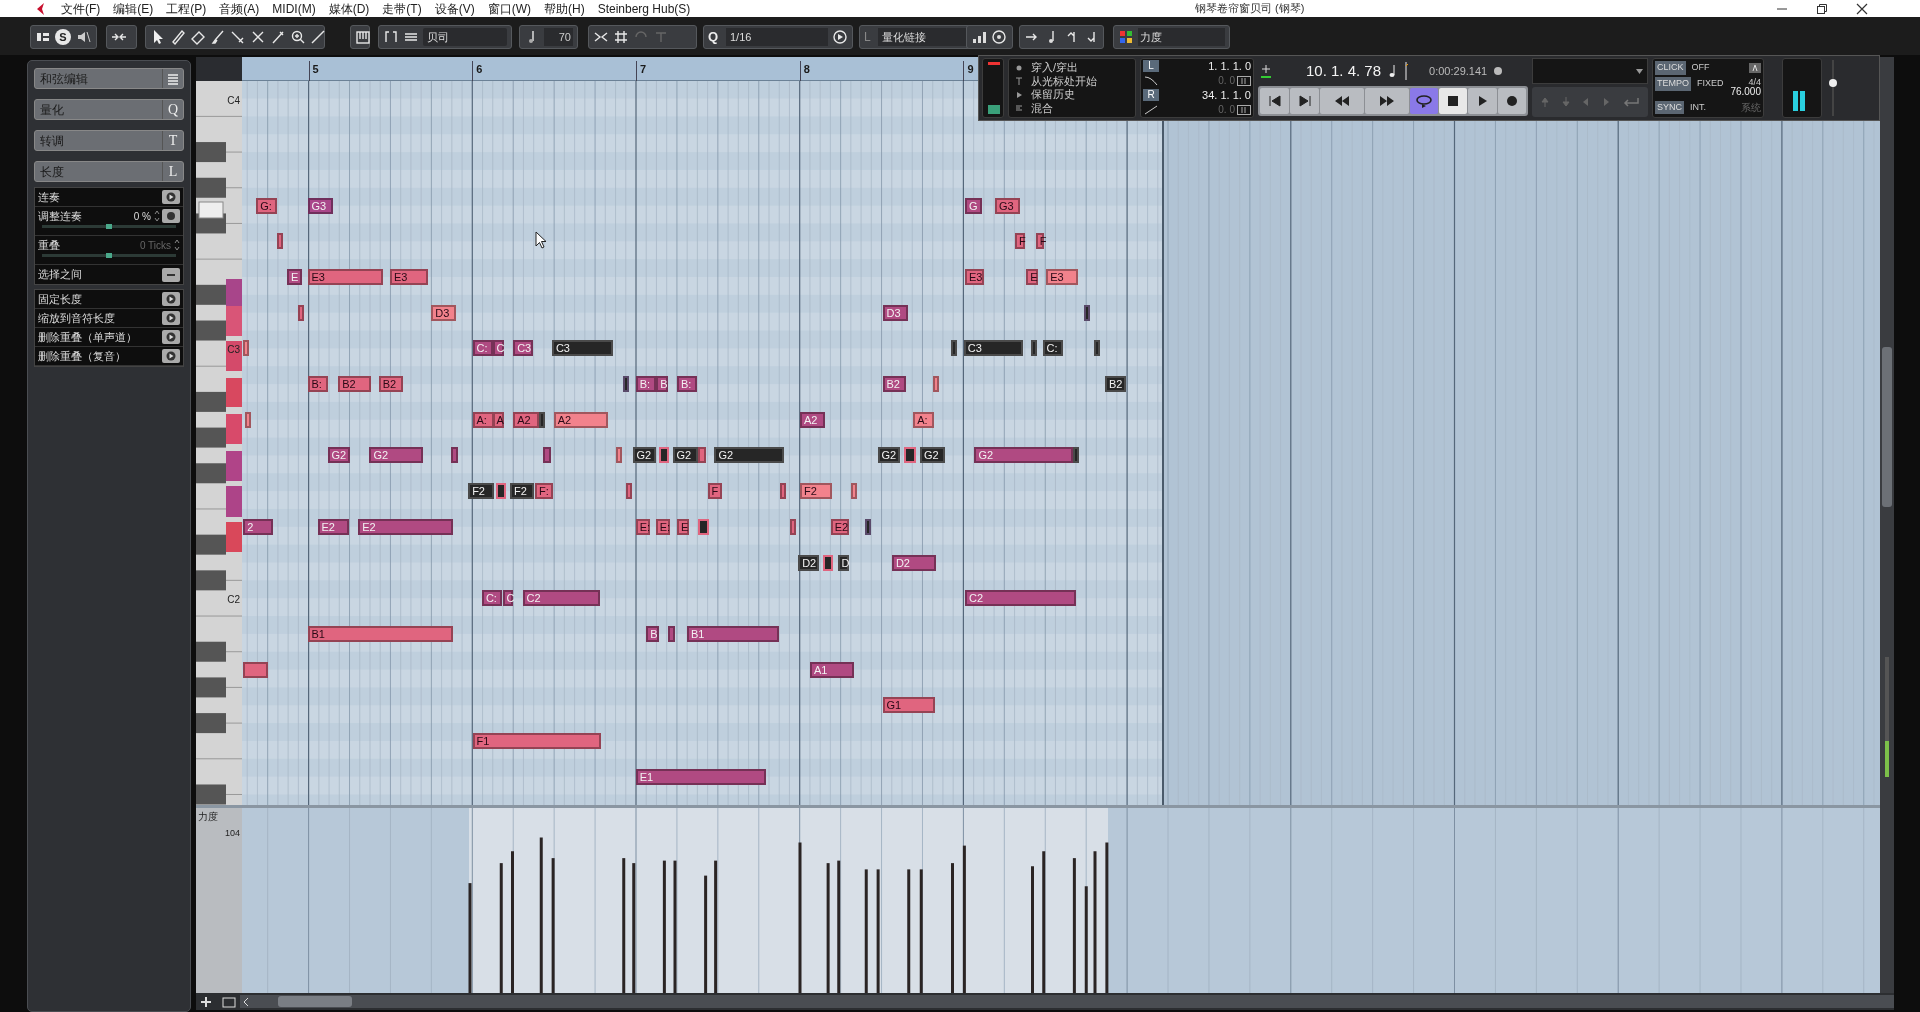  I want to click on inspector-section-header: 长度 L, so click(109, 171).